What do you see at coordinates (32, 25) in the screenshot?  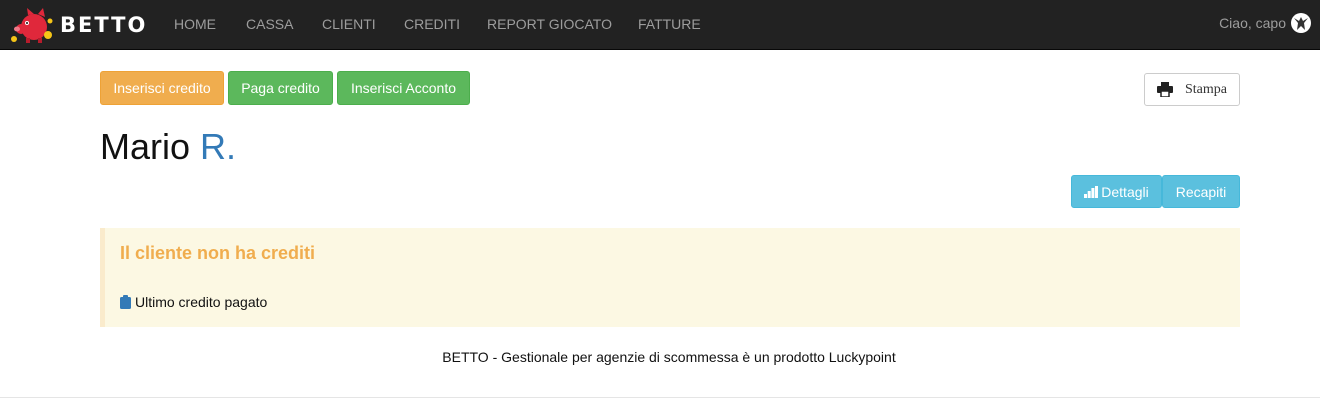 I see `pig-mascot-icon` at bounding box center [32, 25].